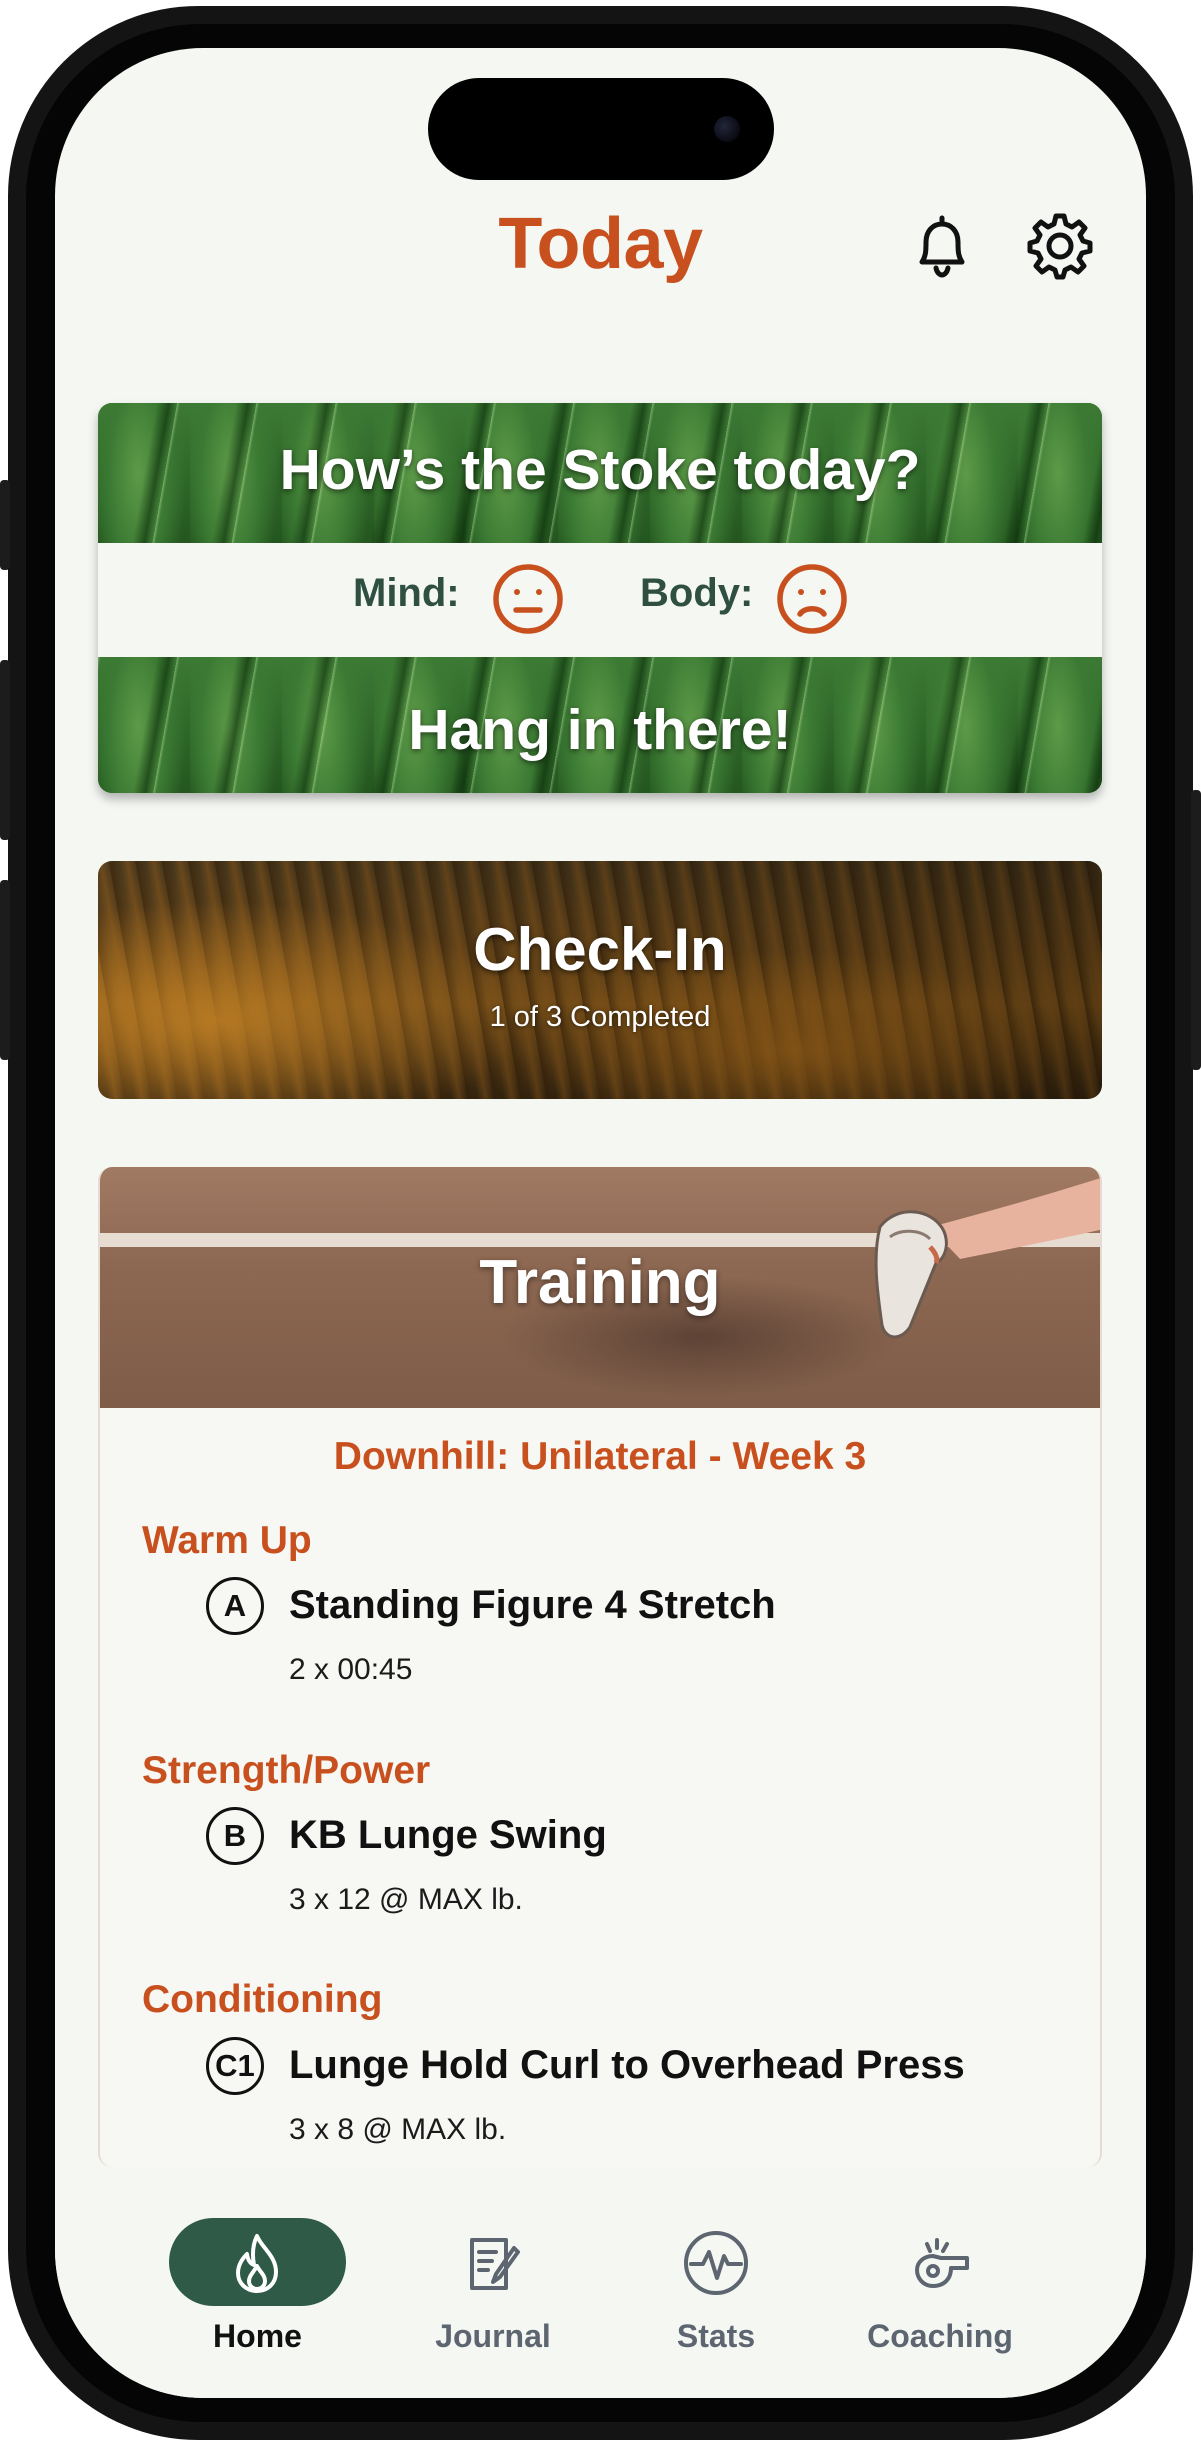  I want to click on training-title: Training, so click(600, 1282).